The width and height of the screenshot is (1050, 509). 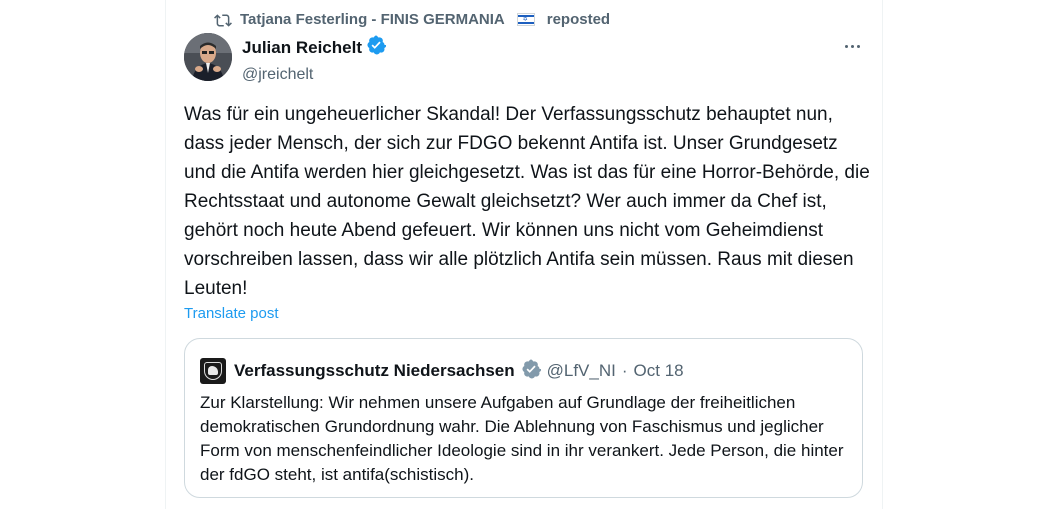 What do you see at coordinates (302, 48) in the screenshot?
I see `author-name: Julian Reichelt` at bounding box center [302, 48].